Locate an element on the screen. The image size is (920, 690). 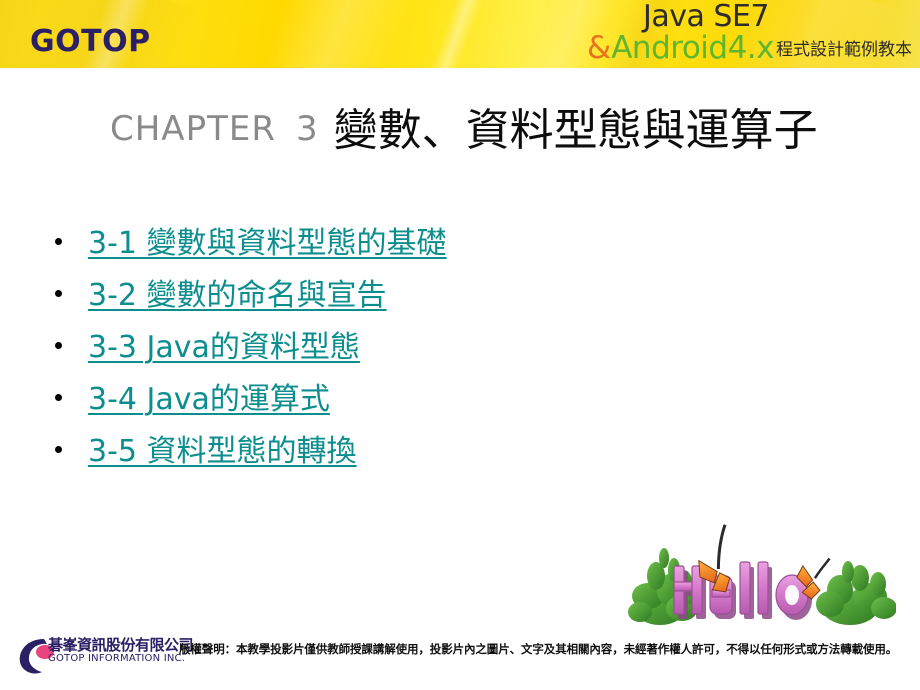
toc-number: 3-3 Java is located at coordinates (149, 347).